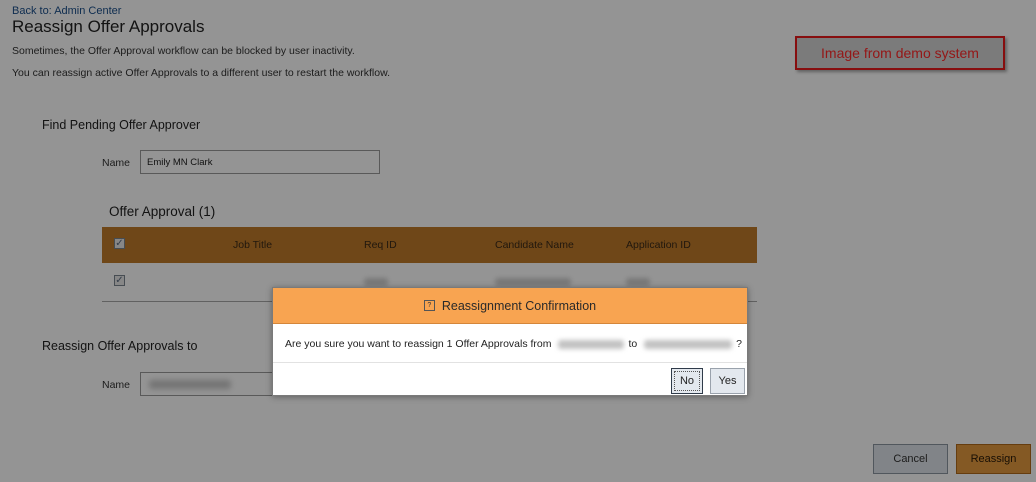 The height and width of the screenshot is (482, 1036). What do you see at coordinates (739, 344) in the screenshot?
I see `message-suffix: ?` at bounding box center [739, 344].